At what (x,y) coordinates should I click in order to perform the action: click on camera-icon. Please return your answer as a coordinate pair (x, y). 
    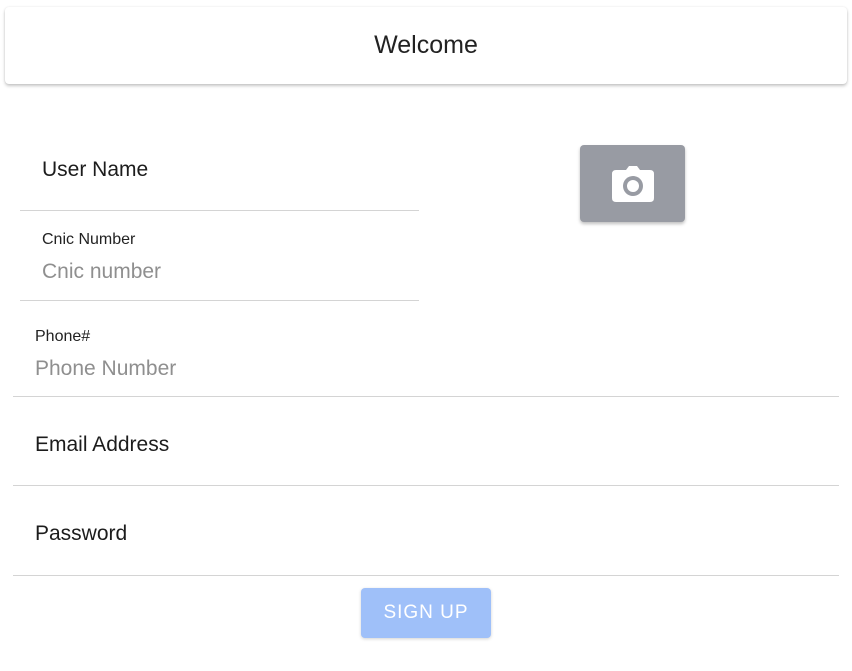
    Looking at the image, I should click on (632, 183).